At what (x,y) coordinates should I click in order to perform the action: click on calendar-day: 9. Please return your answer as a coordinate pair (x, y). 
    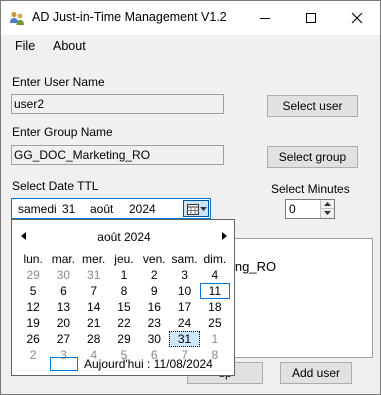
    Looking at the image, I should click on (154, 291).